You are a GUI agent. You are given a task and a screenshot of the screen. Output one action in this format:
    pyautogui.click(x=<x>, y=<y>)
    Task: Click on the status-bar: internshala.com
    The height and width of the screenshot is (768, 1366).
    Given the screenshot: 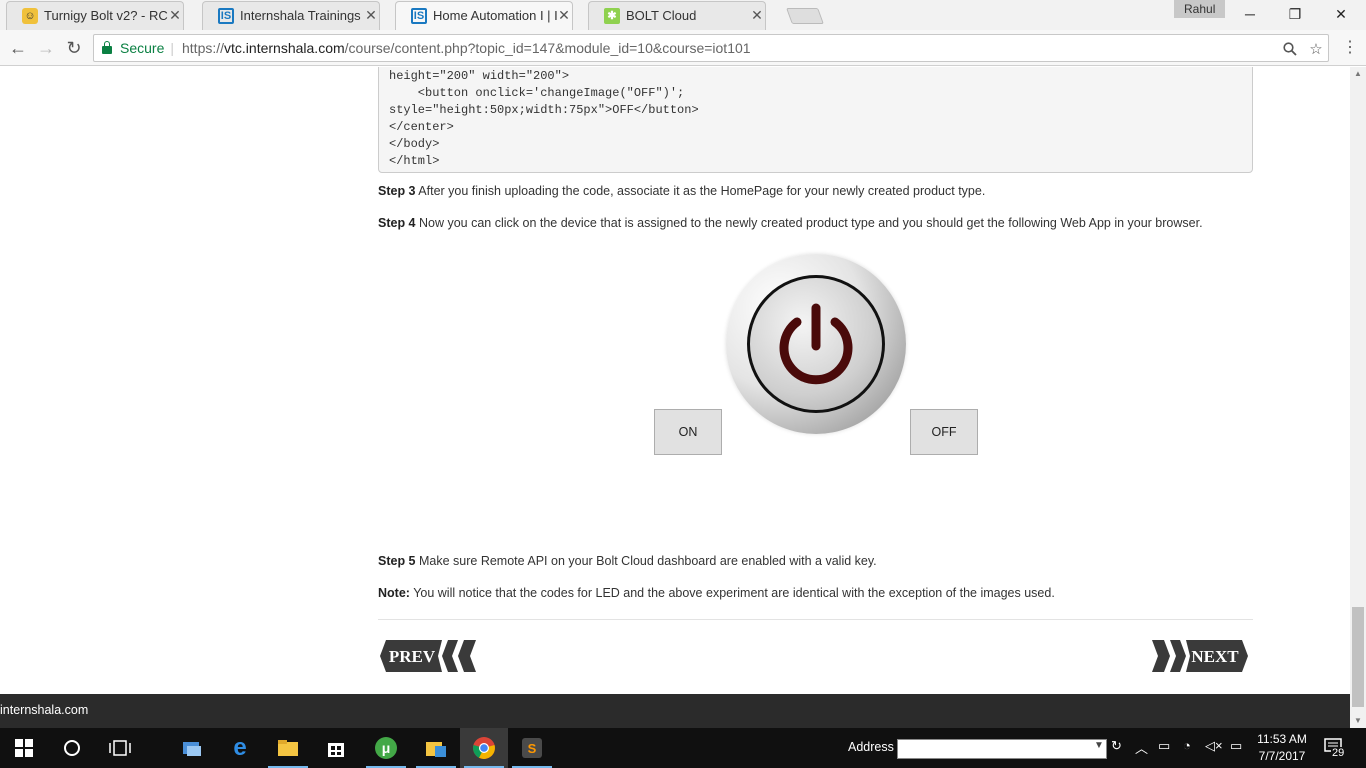 What is the action you would take?
    pyautogui.click(x=675, y=711)
    